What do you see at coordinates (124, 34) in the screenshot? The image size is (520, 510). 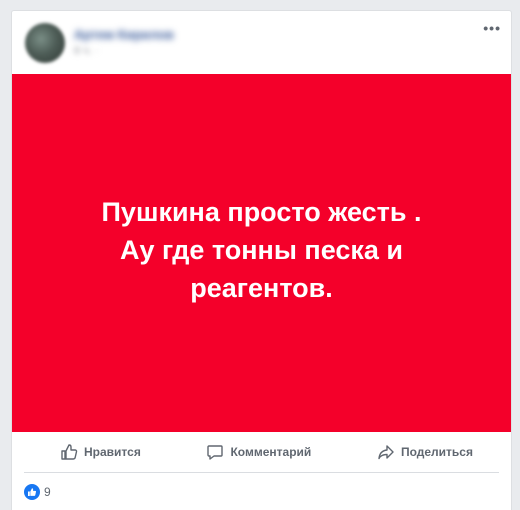 I see `author-name: Артем Кирилов` at bounding box center [124, 34].